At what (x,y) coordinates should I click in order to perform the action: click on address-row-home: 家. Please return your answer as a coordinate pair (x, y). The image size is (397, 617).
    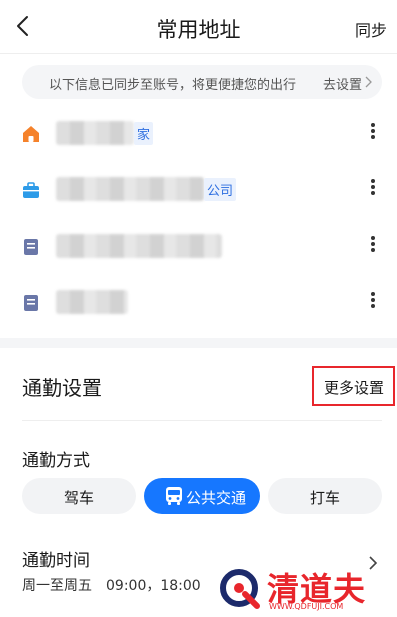
    Looking at the image, I should click on (198, 137).